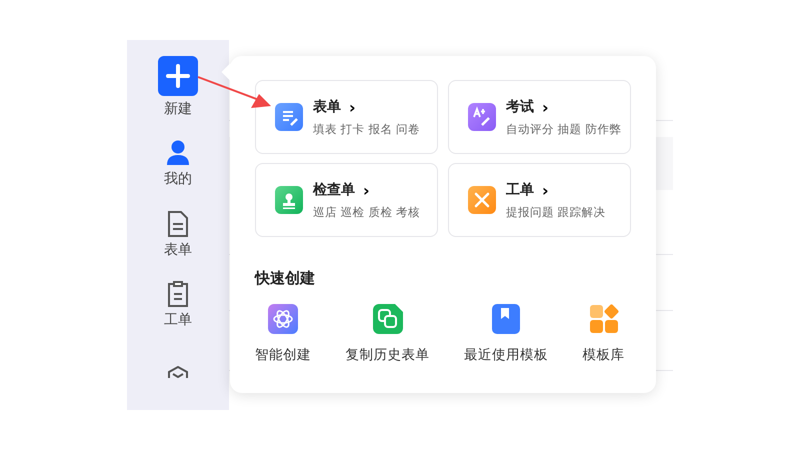 This screenshot has width=800, height=450. Describe the element at coordinates (178, 153) in the screenshot. I see `person-icon` at that location.